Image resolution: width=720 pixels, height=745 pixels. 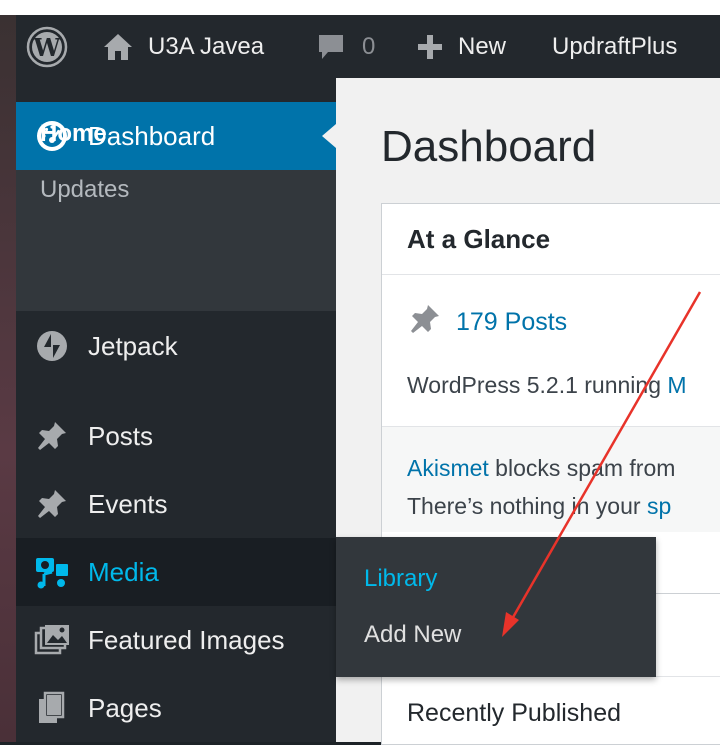 I want to click on new-label: New, so click(x=482, y=46).